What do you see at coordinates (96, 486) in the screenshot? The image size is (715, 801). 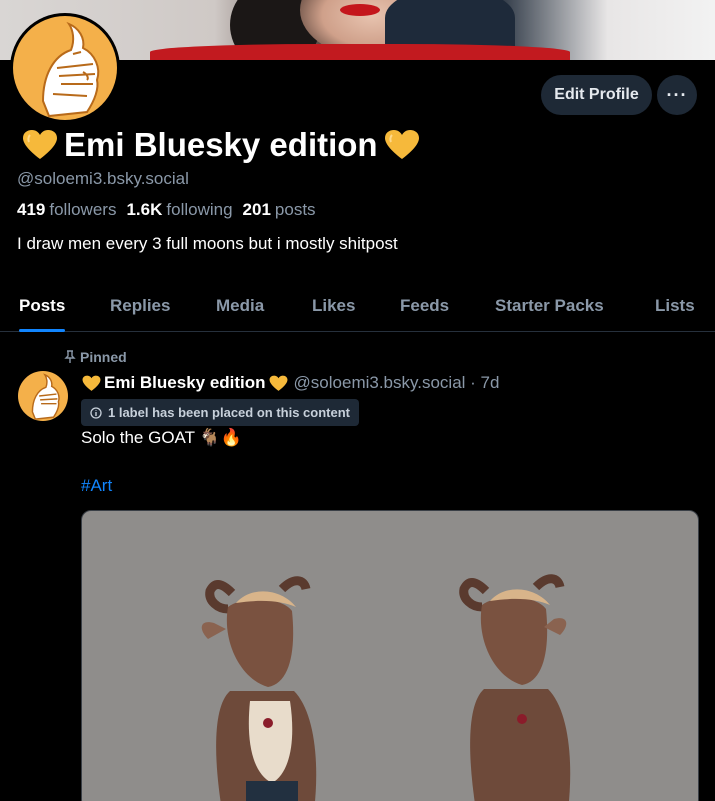 I see `post-hashtag: #Art` at bounding box center [96, 486].